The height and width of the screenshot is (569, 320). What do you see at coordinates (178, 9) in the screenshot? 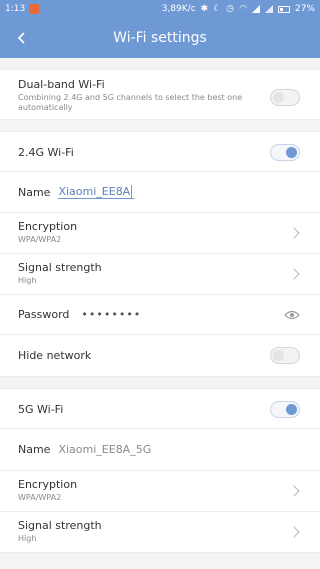
I see `network-speed: 3,89K/c` at bounding box center [178, 9].